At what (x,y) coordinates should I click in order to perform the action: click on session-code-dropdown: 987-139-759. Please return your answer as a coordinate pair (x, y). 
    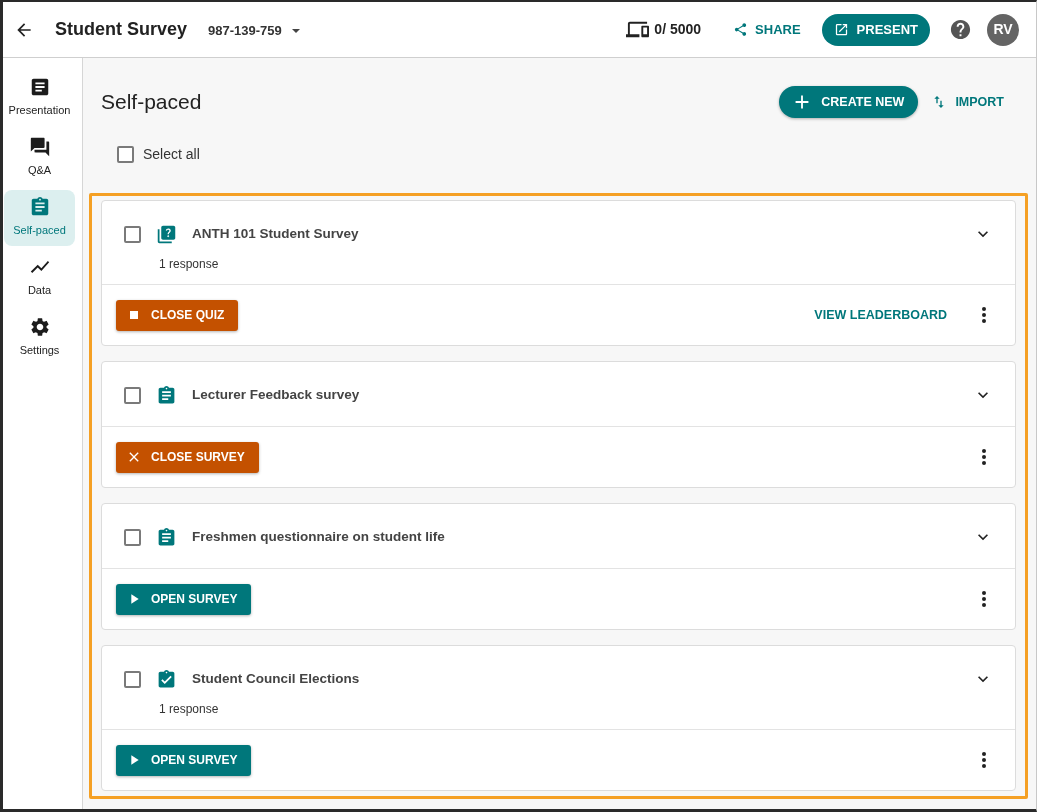
    Looking at the image, I should click on (254, 31).